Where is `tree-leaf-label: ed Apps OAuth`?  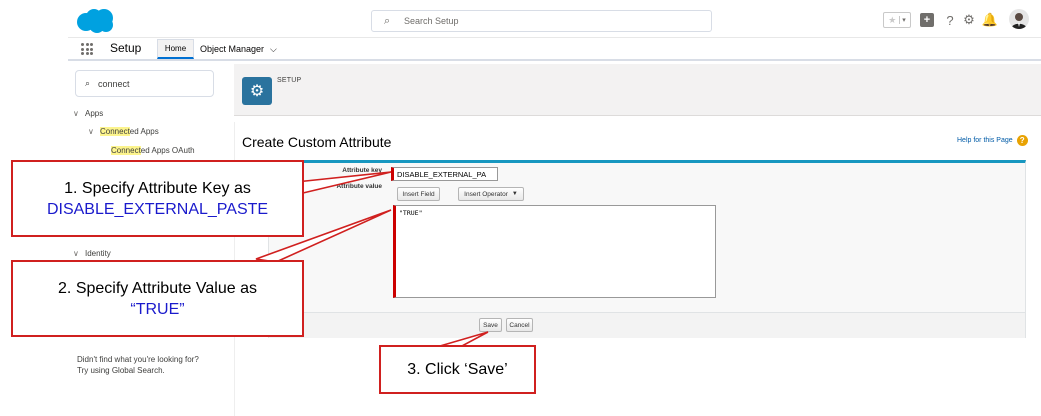
tree-leaf-label: ed Apps OAuth is located at coordinates (167, 150).